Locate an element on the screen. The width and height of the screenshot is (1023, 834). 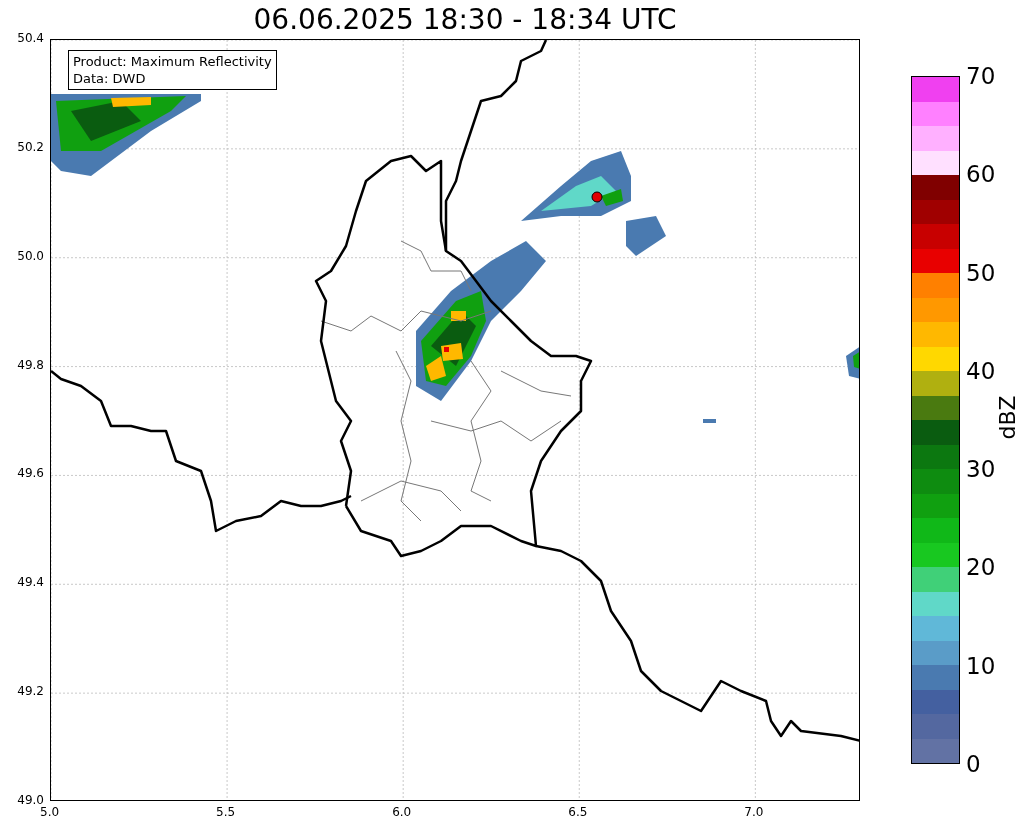
colorbar-label: dBZ is located at coordinates (1007, 417).